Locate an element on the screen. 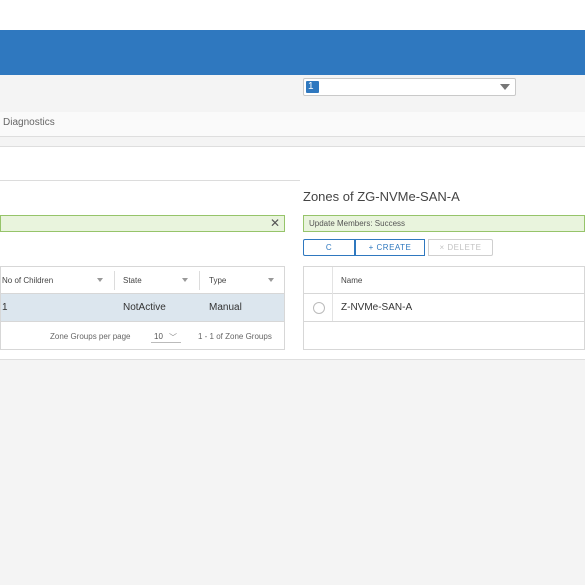 The width and height of the screenshot is (585, 585). chevron-down-icon is located at coordinates (505, 87).